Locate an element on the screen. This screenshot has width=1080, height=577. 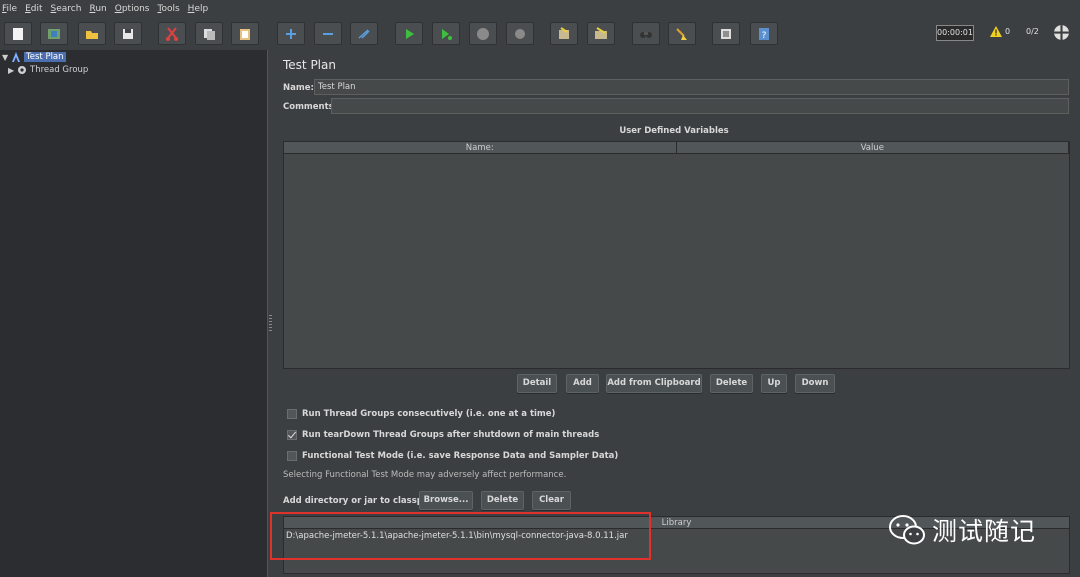
run-teardown-checkbox is located at coordinates (292, 435).